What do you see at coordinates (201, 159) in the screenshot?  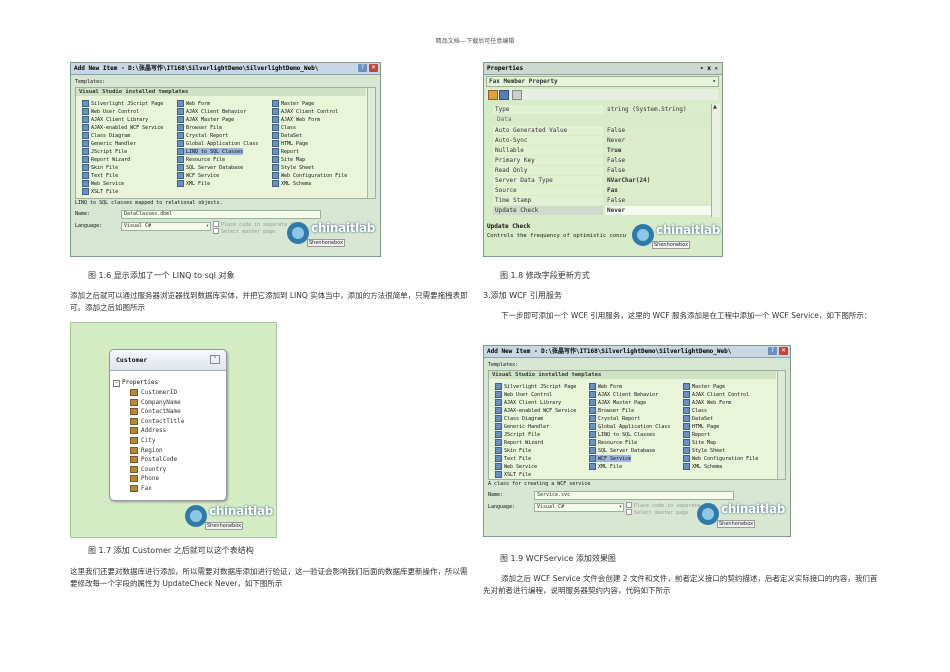 I see `template-item: Resource File` at bounding box center [201, 159].